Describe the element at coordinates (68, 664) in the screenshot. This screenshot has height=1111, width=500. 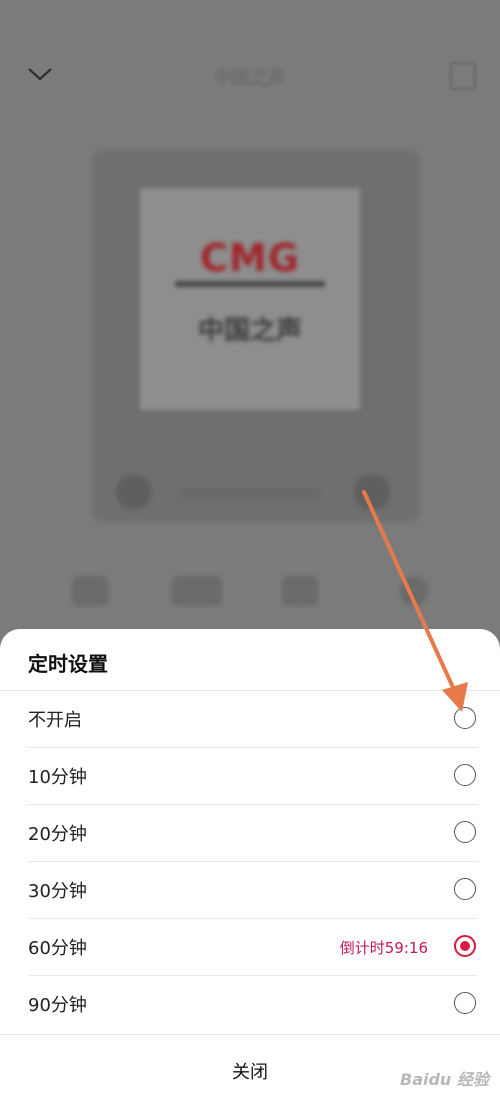
I see `sheet-title: 定时设置` at that location.